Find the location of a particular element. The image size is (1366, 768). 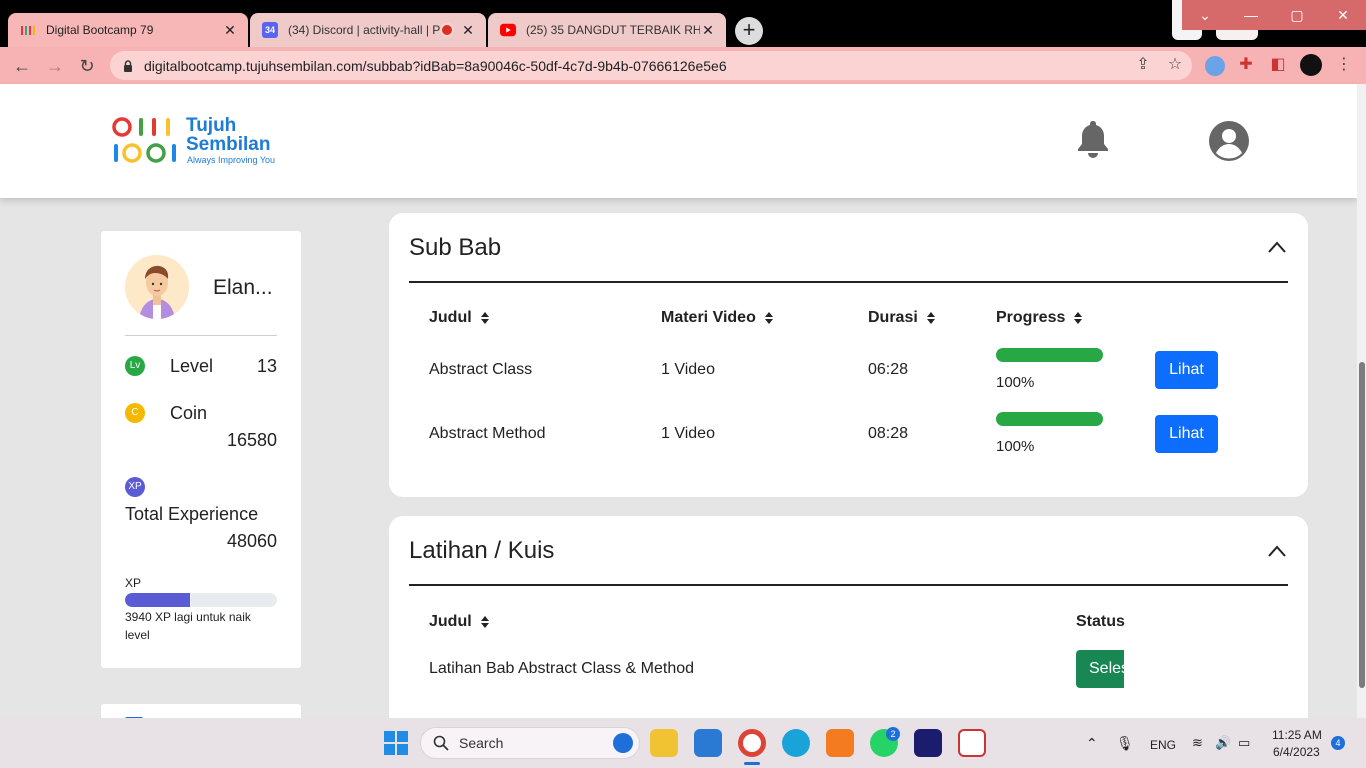

new-tab-button: + is located at coordinates (749, 31).